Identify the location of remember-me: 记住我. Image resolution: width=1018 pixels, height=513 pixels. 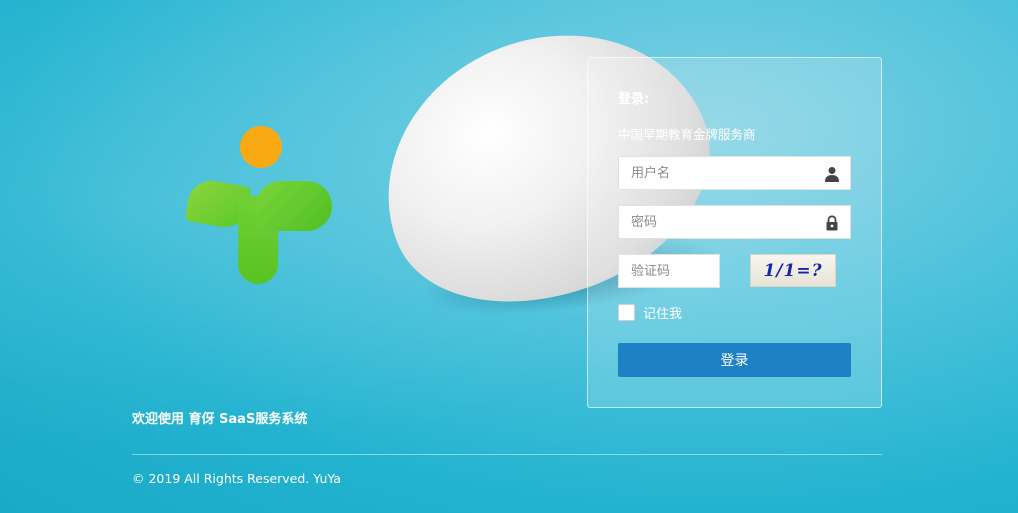
(650, 312).